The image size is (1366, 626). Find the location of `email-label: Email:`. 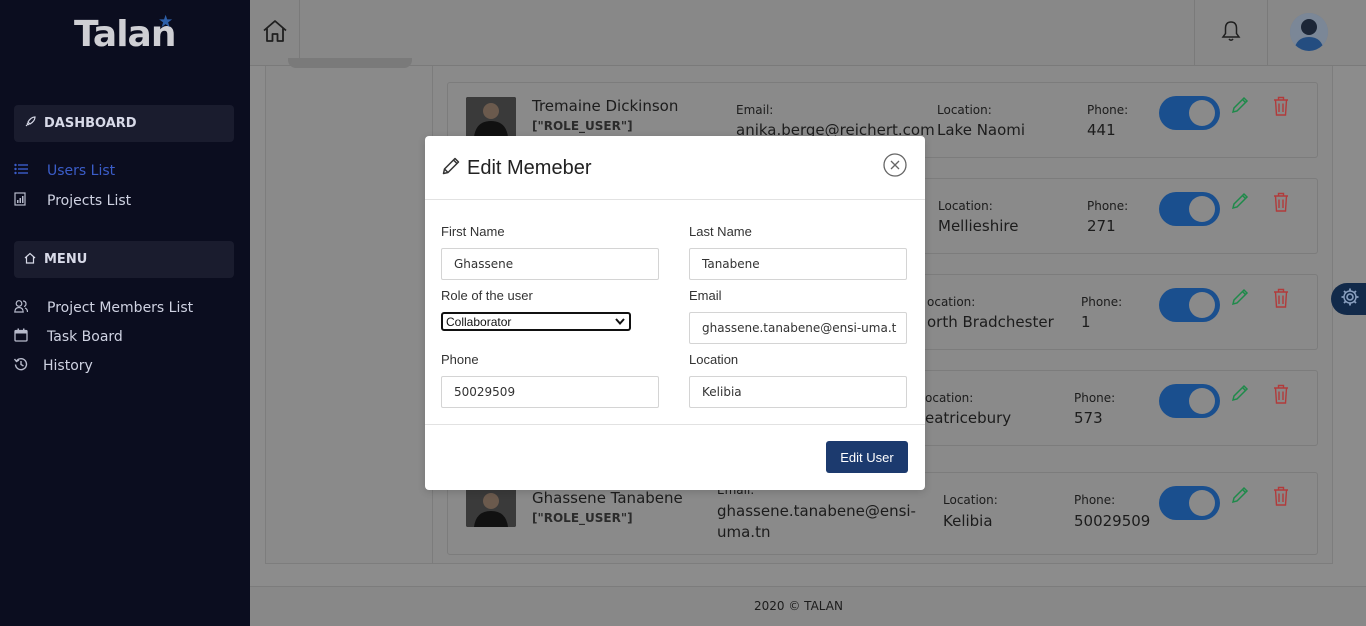

email-label: Email: is located at coordinates (755, 110).